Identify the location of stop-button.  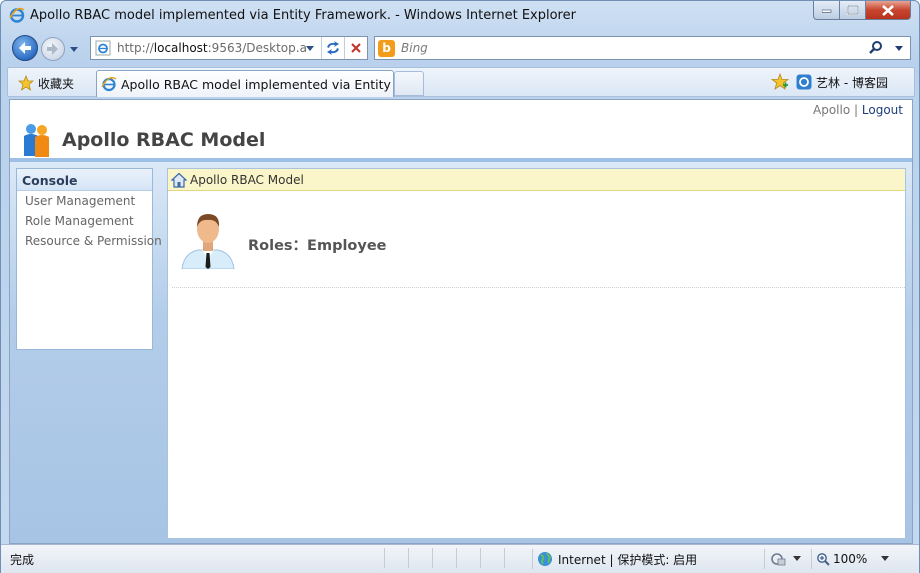
(355, 48).